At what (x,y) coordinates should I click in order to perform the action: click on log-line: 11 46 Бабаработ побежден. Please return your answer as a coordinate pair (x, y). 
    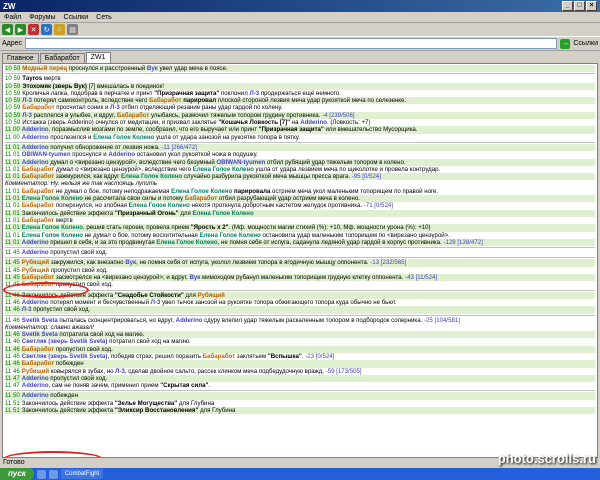
    Looking at the image, I should click on (300, 364).